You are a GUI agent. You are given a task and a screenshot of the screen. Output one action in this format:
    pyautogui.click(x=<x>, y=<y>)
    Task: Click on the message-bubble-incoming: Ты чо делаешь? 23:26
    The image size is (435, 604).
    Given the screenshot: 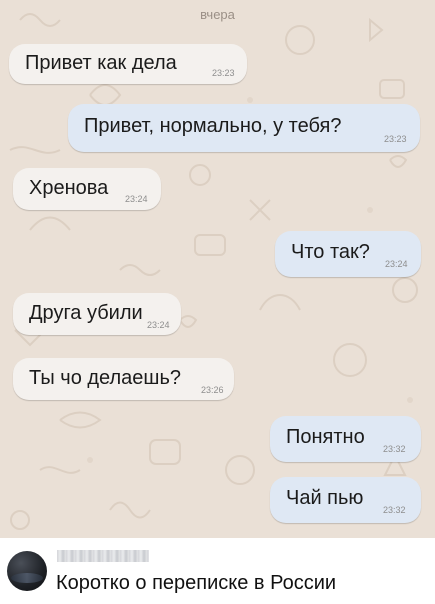 What is the action you would take?
    pyautogui.click(x=123, y=379)
    